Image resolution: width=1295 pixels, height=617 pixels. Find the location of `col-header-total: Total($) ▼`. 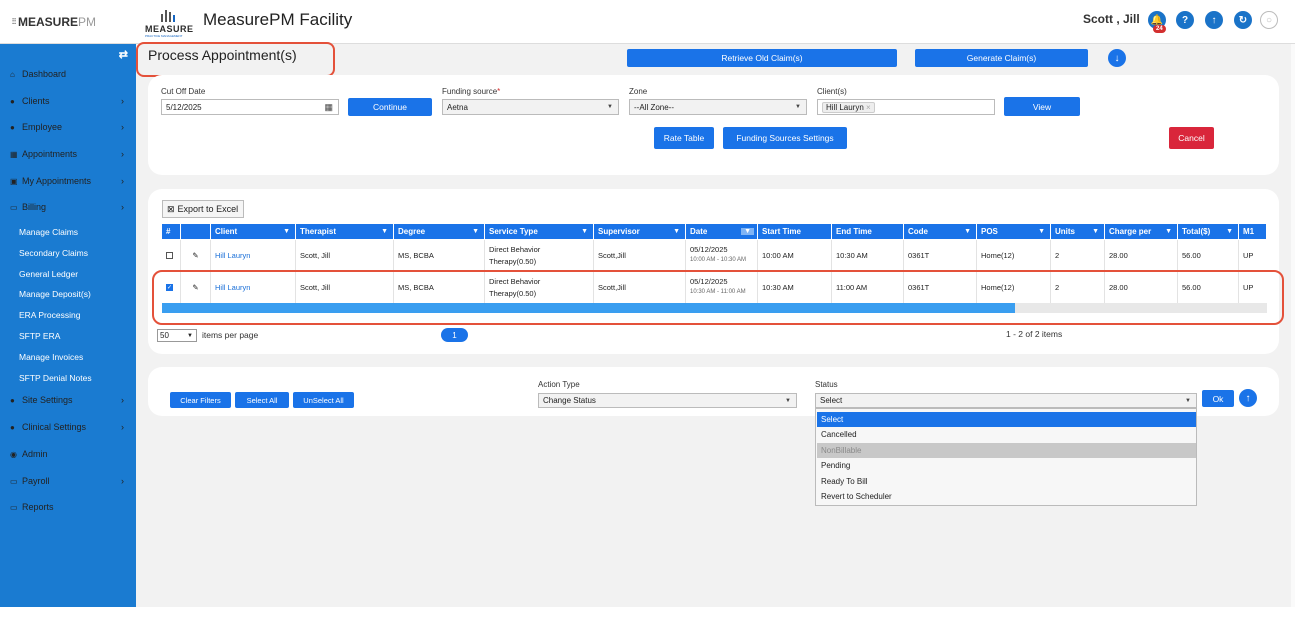

col-header-total: Total($) ▼ is located at coordinates (1208, 231).